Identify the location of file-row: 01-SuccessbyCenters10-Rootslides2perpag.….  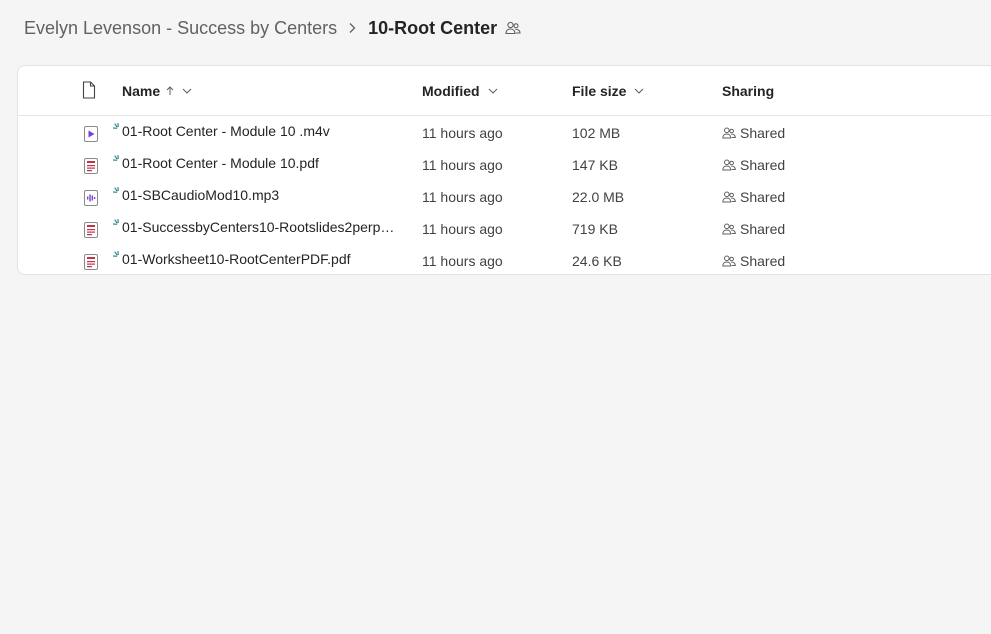
(504, 229).